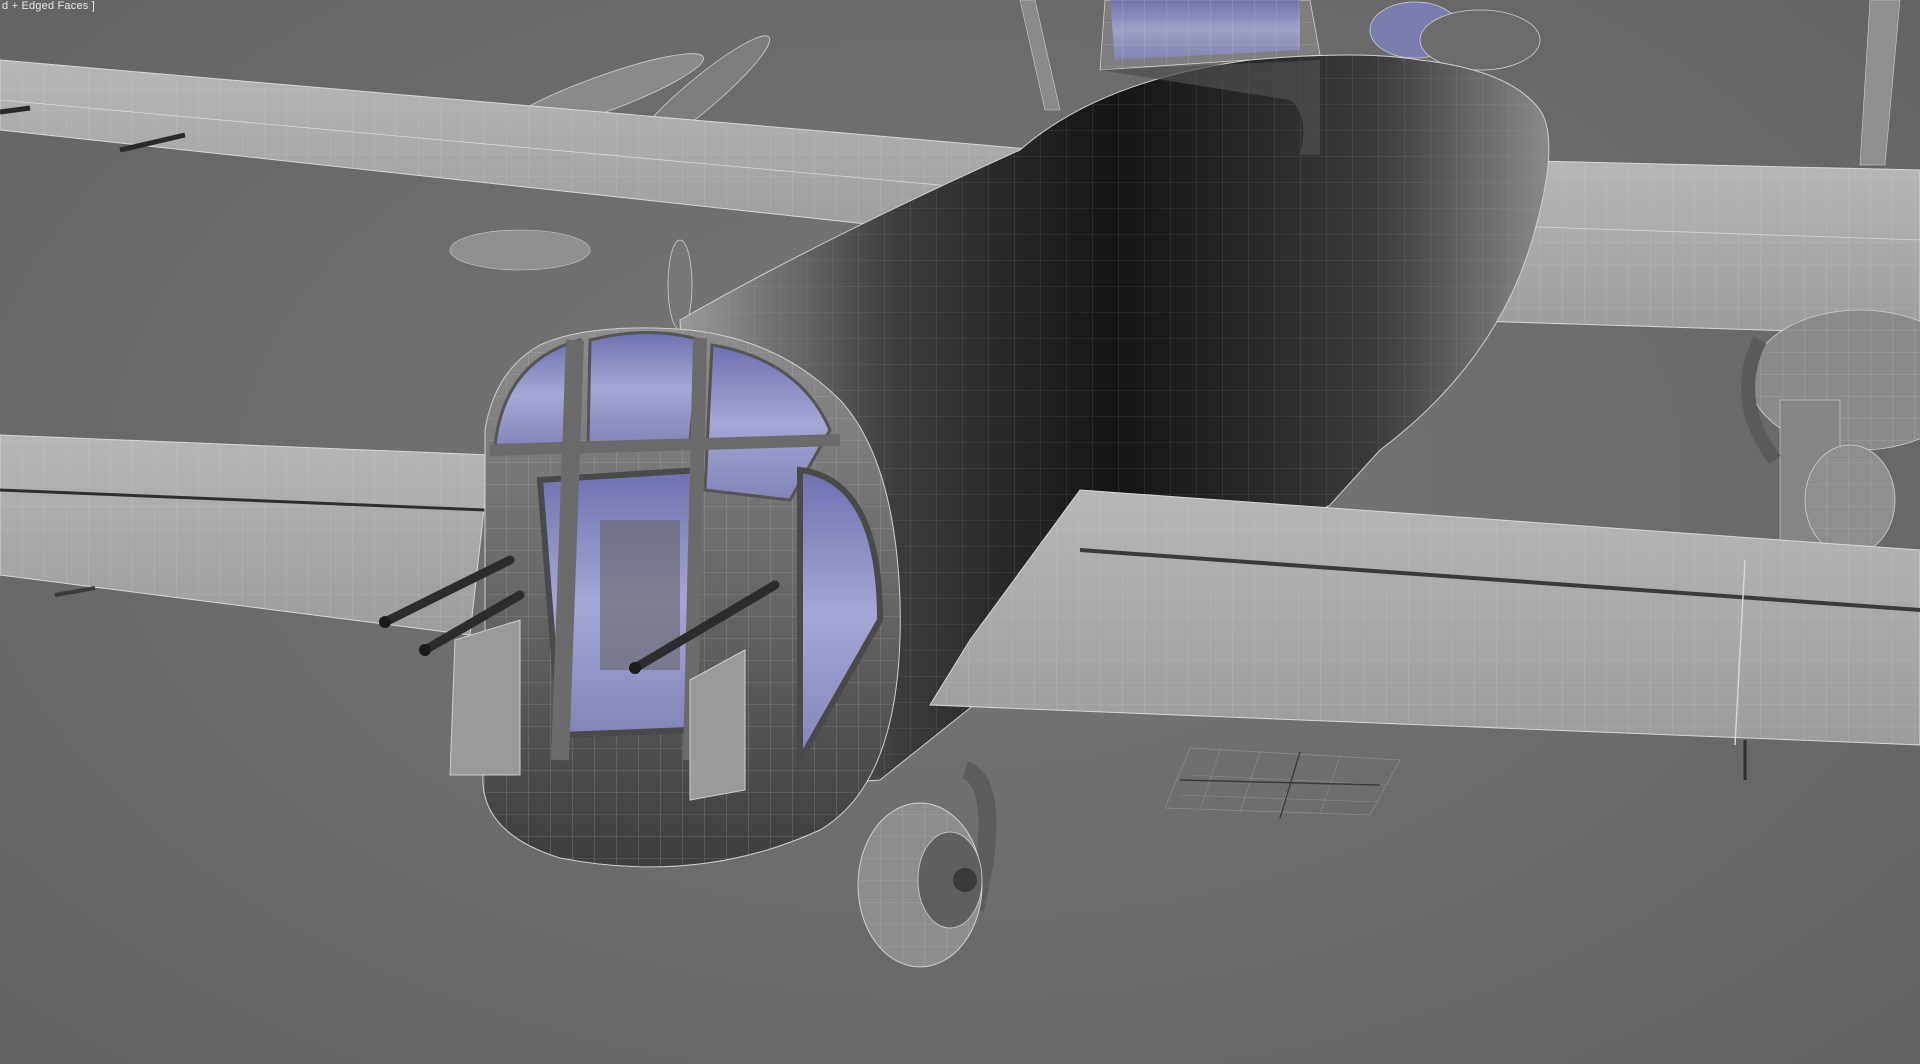 The height and width of the screenshot is (1064, 1920). I want to click on engine-nacelle-right, so click(1830, 432).